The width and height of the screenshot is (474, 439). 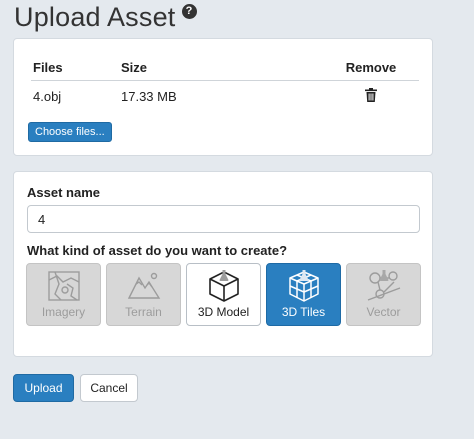 I want to click on asset-kind-3d-tiles: 3D Tiles, so click(x=303, y=294).